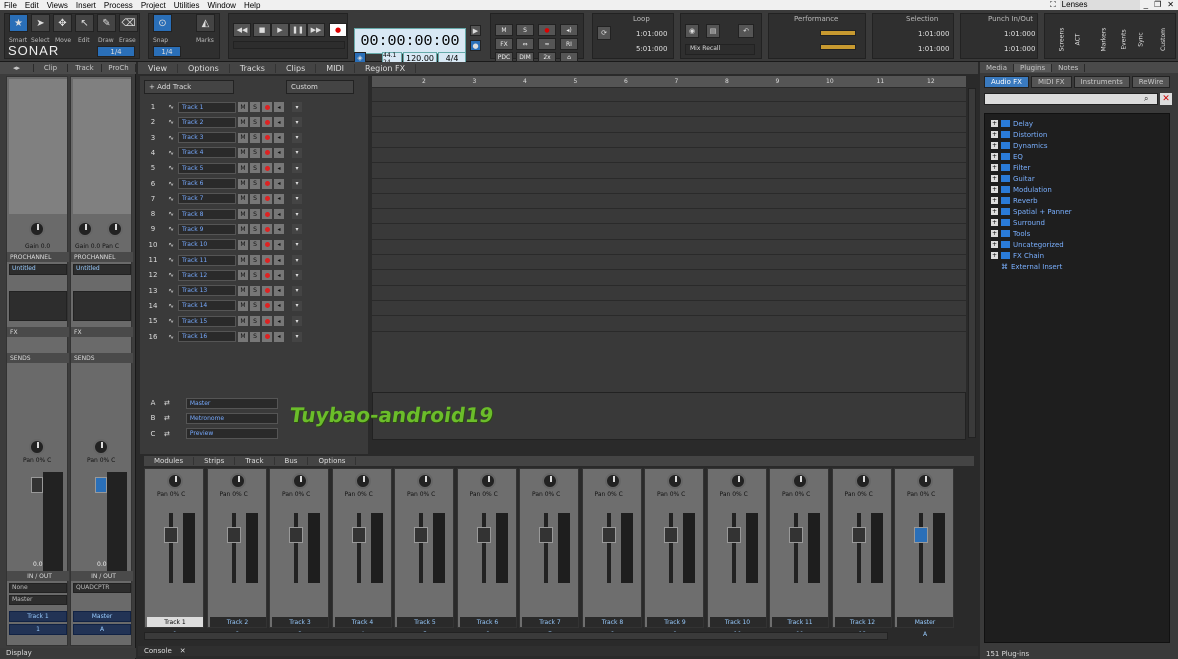 The width and height of the screenshot is (1178, 659). I want to click on tab-track: Track, so click(85, 68).